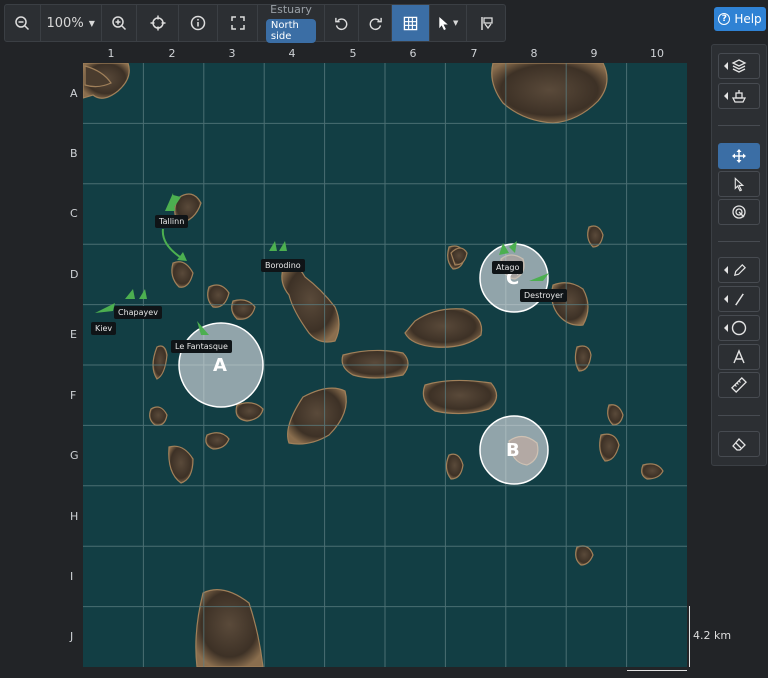 The width and height of the screenshot is (768, 678). I want to click on redo-button, so click(376, 23).